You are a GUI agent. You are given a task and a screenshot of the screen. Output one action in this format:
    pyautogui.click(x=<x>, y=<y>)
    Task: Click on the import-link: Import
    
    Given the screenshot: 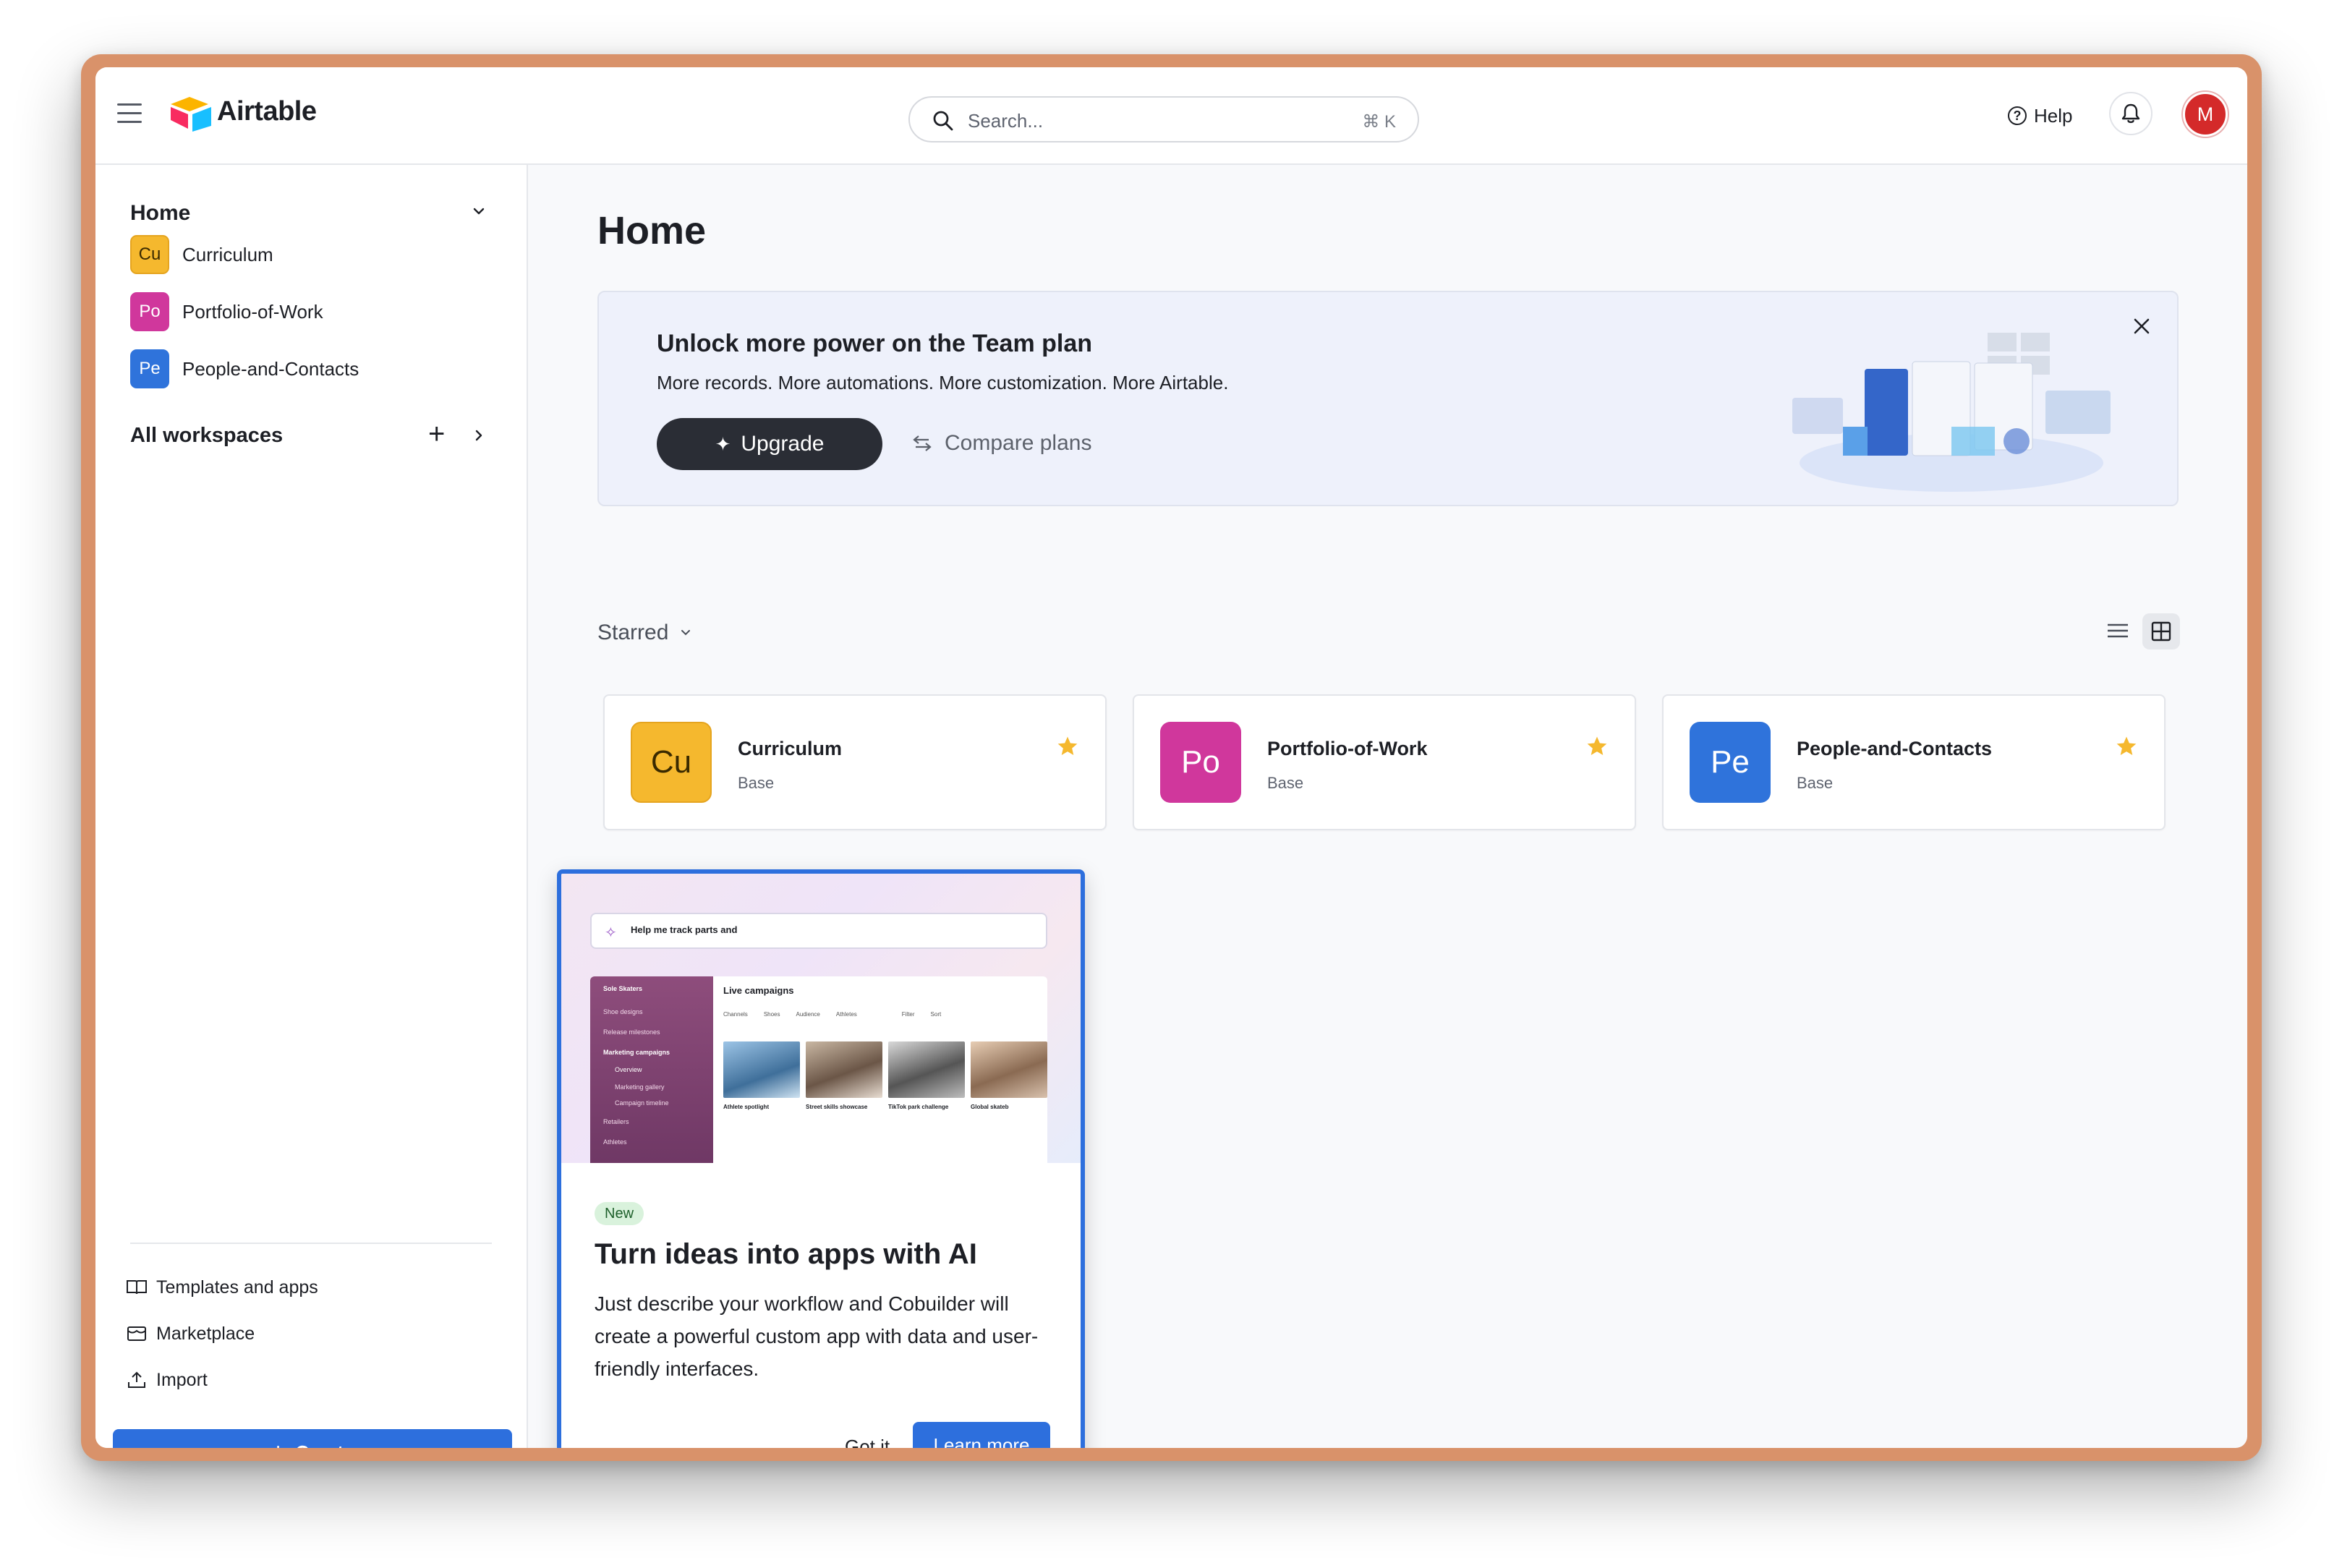 What is the action you would take?
    pyautogui.click(x=167, y=1379)
    